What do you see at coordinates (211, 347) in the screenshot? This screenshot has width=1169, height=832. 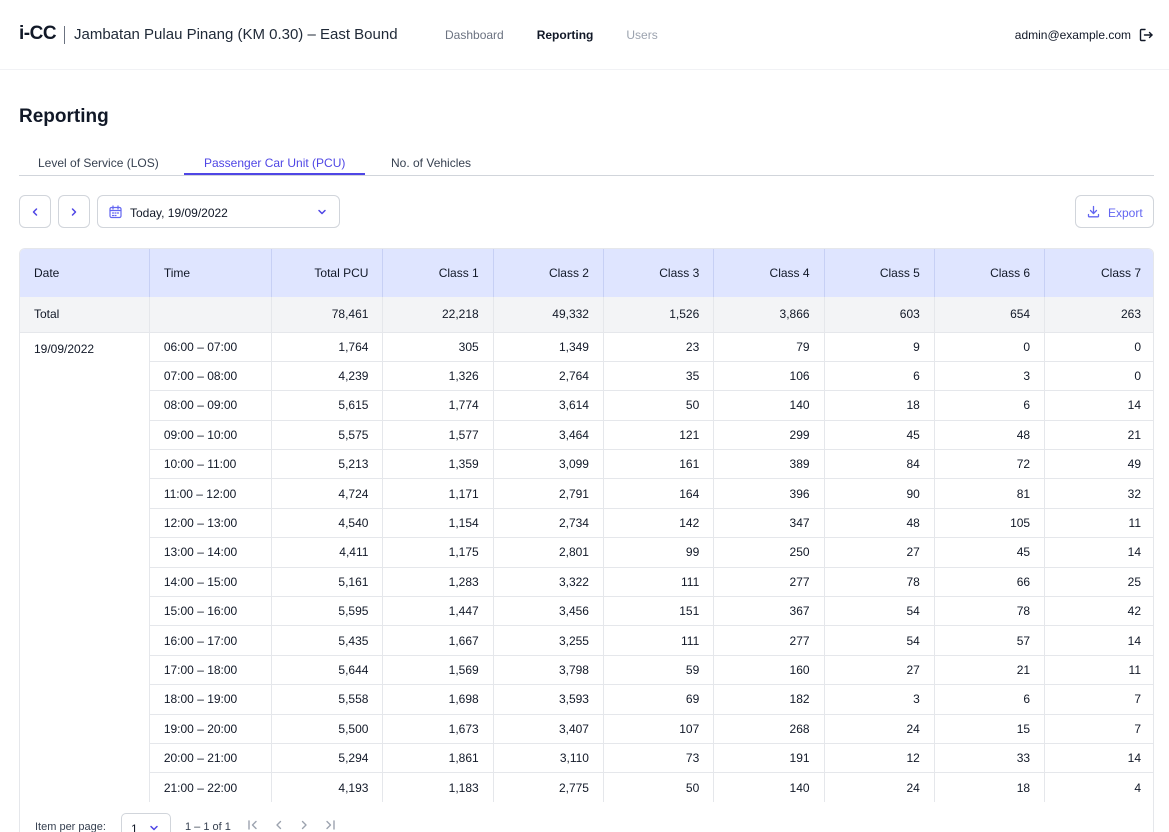 I see `time-cell: 06:00 – 07:00` at bounding box center [211, 347].